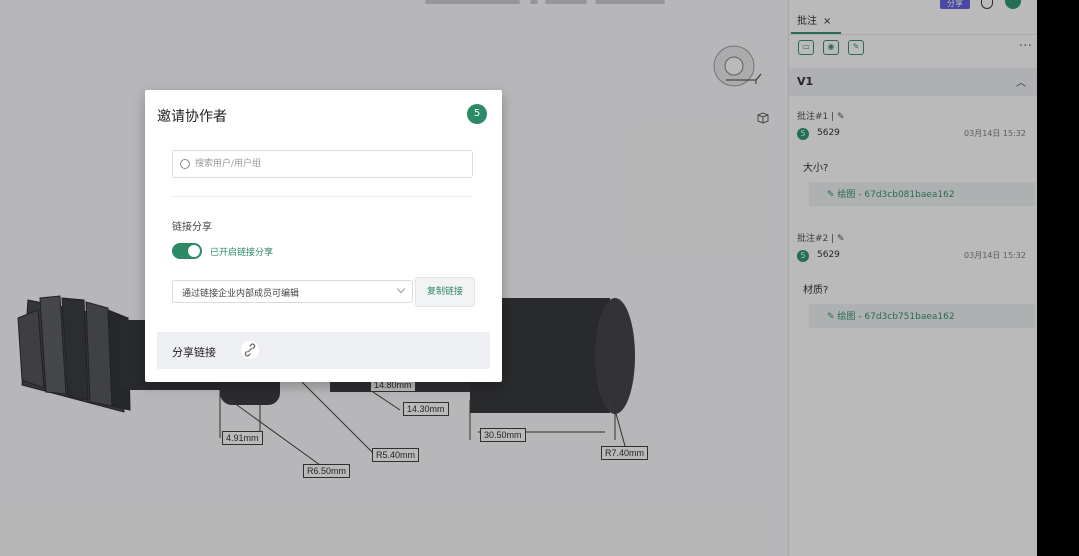  I want to click on link-icon, so click(250, 350).